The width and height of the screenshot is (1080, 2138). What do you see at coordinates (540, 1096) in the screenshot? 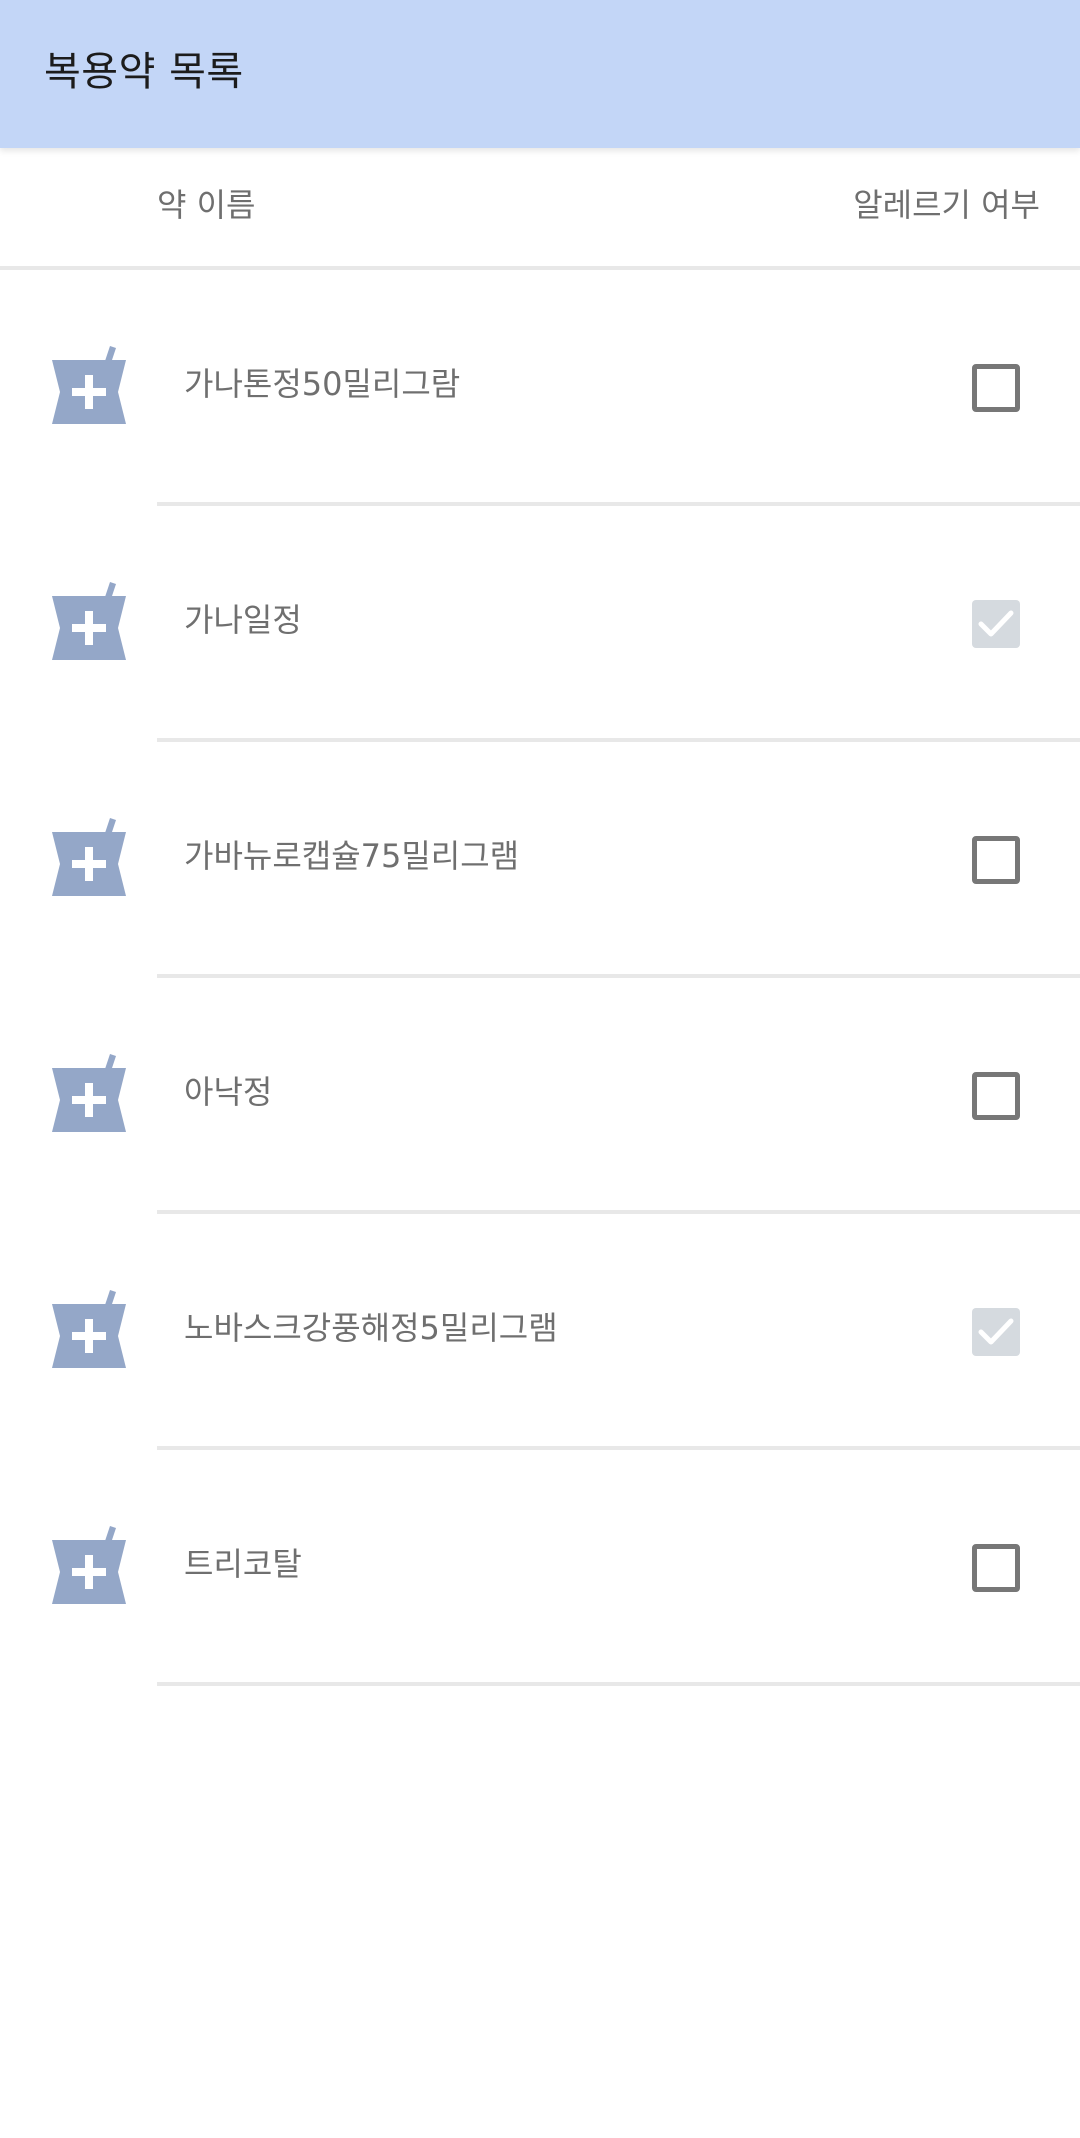
I see `list-item: 아낙정` at bounding box center [540, 1096].